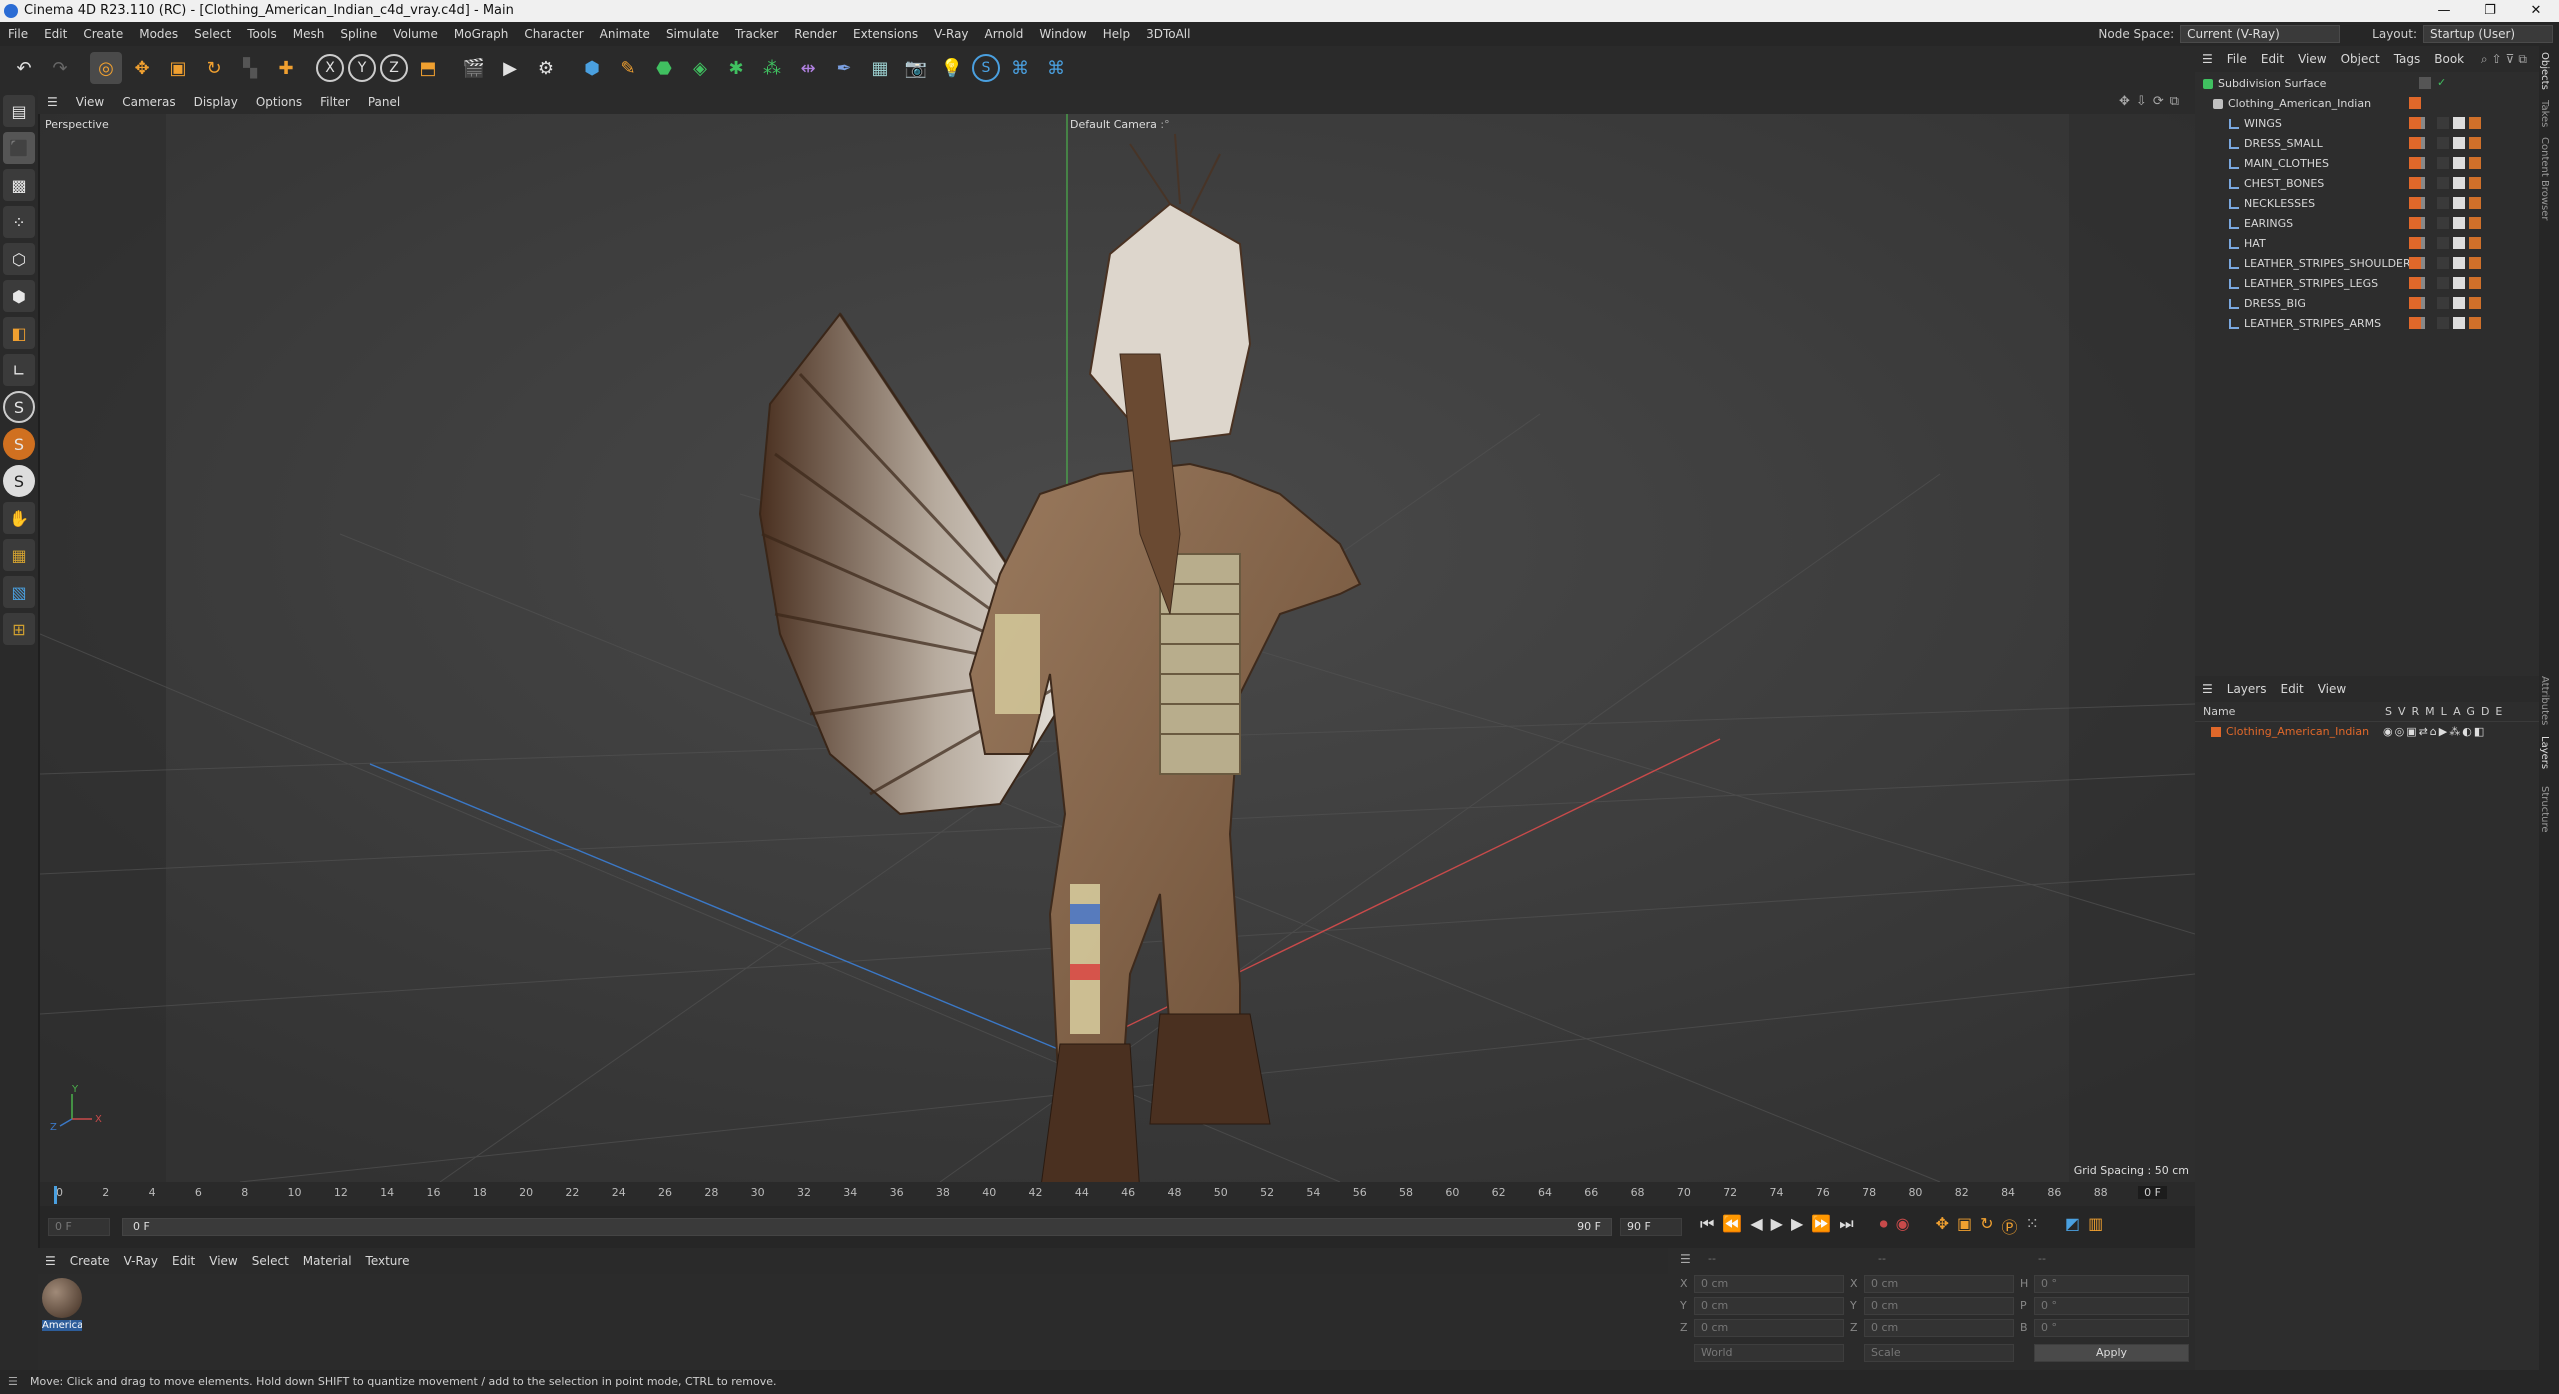 This screenshot has width=2559, height=1394. Describe the element at coordinates (2291, 689) in the screenshot. I see `layer-menu-edit: Edit` at that location.